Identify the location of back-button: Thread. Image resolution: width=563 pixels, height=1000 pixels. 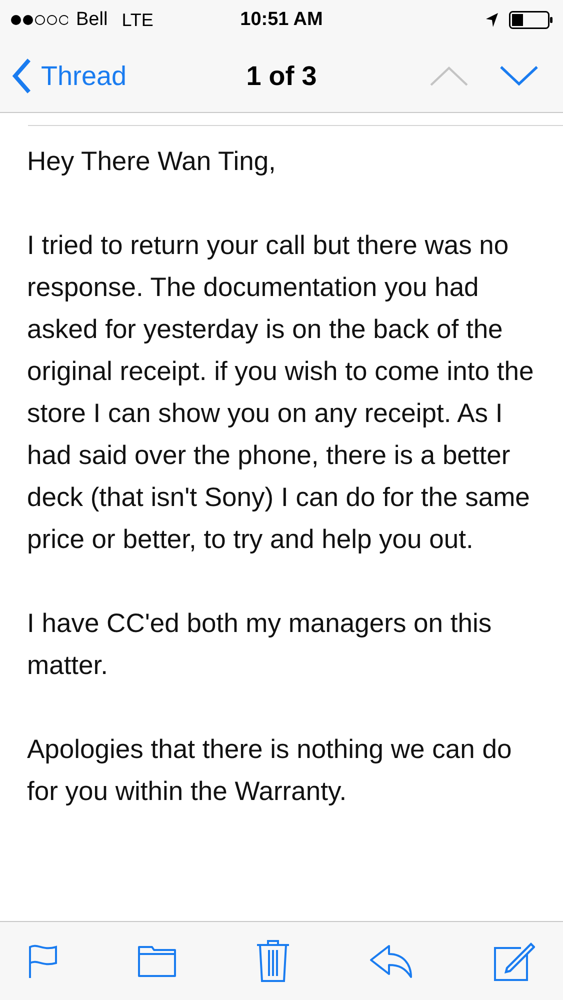
(69, 76).